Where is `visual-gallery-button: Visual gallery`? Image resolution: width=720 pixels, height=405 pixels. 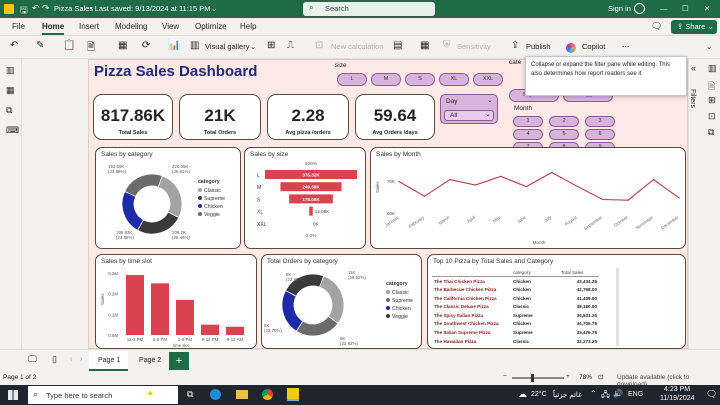 visual-gallery-button: Visual gallery is located at coordinates (227, 46).